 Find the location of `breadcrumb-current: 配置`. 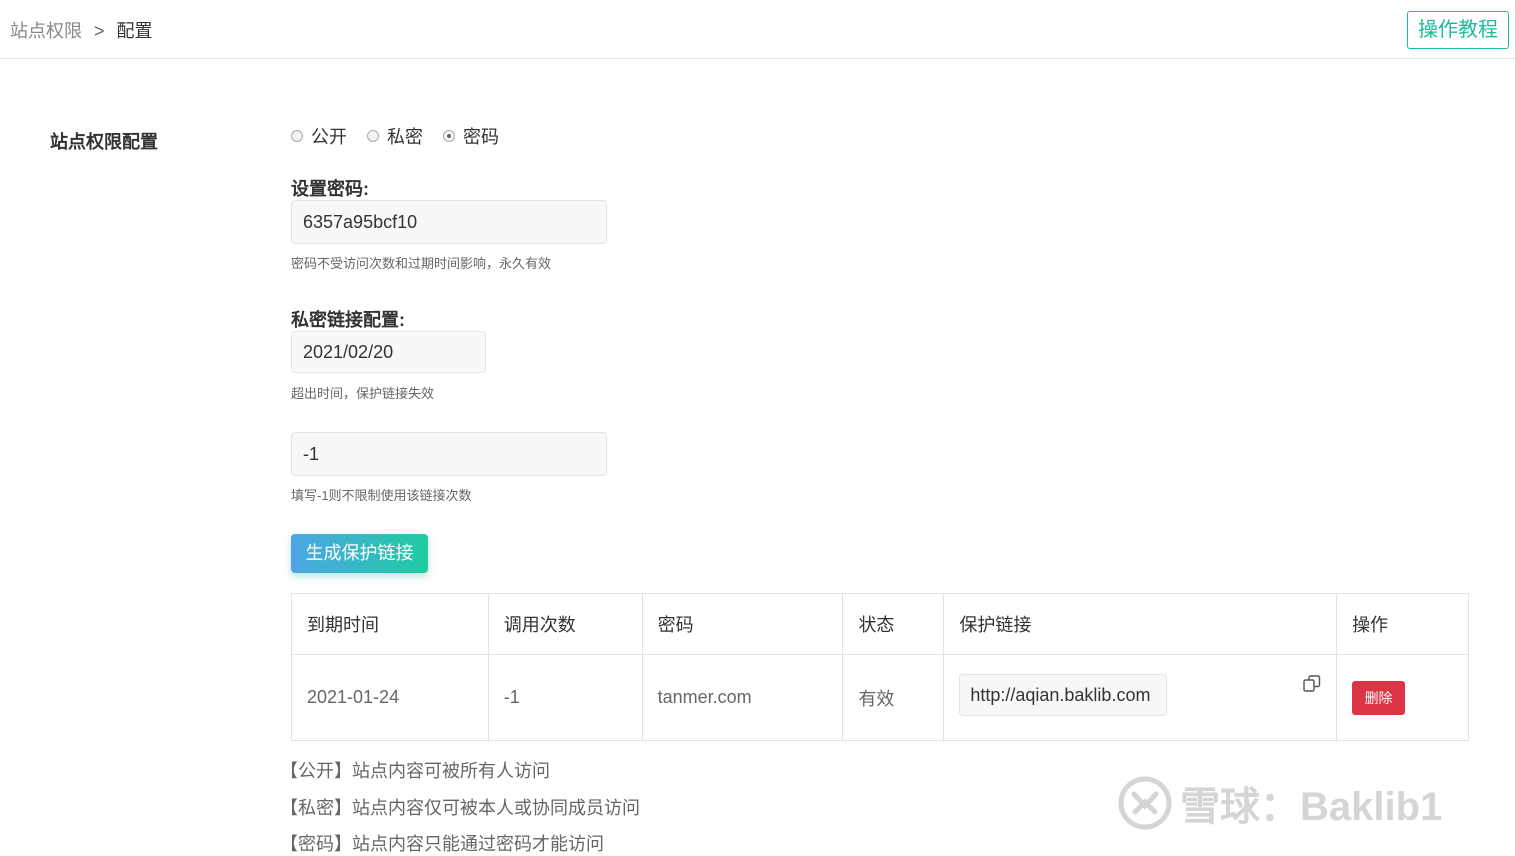

breadcrumb-current: 配置 is located at coordinates (134, 31).